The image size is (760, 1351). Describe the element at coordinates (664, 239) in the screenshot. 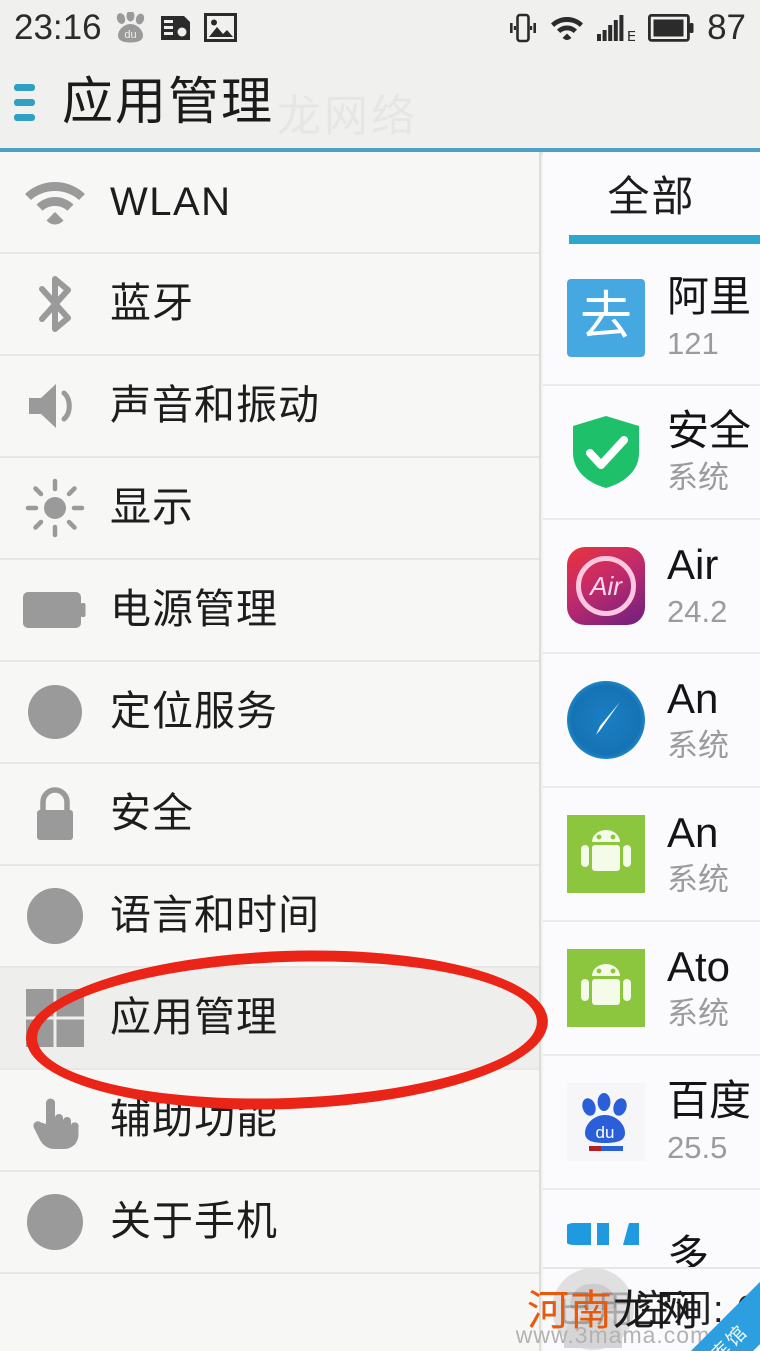

I see `tab-active-underline` at that location.